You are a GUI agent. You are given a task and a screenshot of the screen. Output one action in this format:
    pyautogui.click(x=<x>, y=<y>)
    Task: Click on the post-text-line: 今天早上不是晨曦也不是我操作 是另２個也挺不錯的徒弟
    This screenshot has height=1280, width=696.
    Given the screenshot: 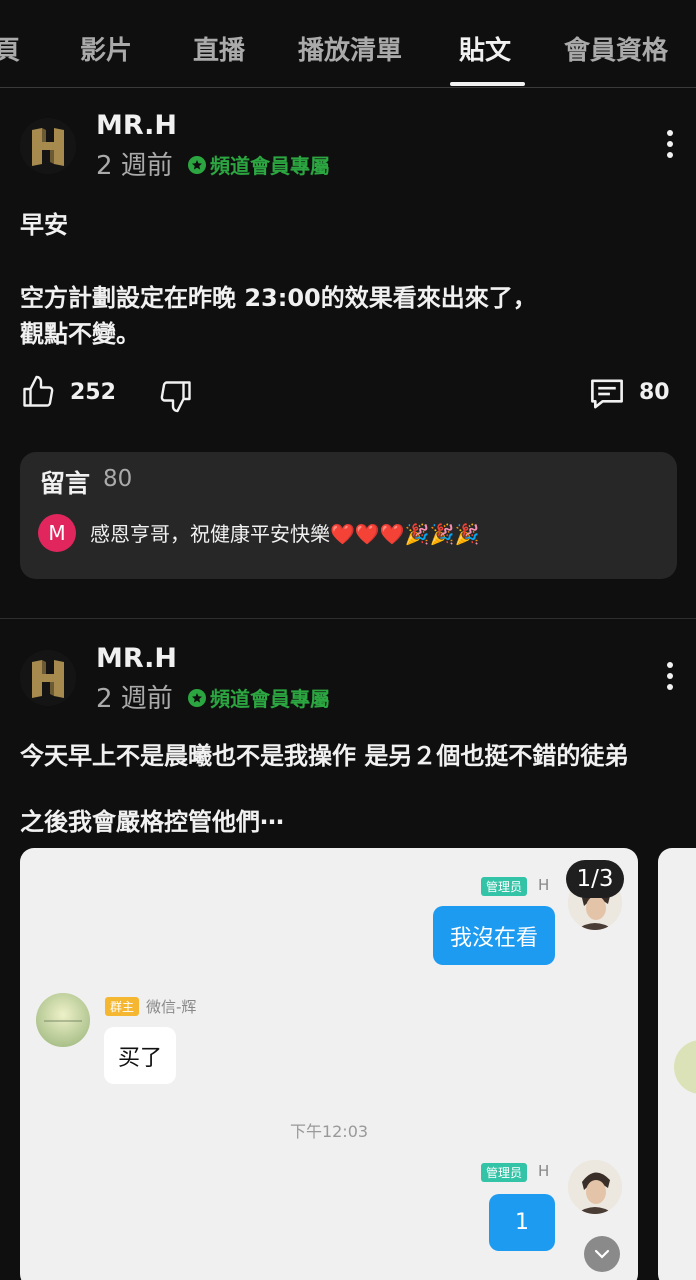 What is the action you would take?
    pyautogui.click(x=324, y=756)
    